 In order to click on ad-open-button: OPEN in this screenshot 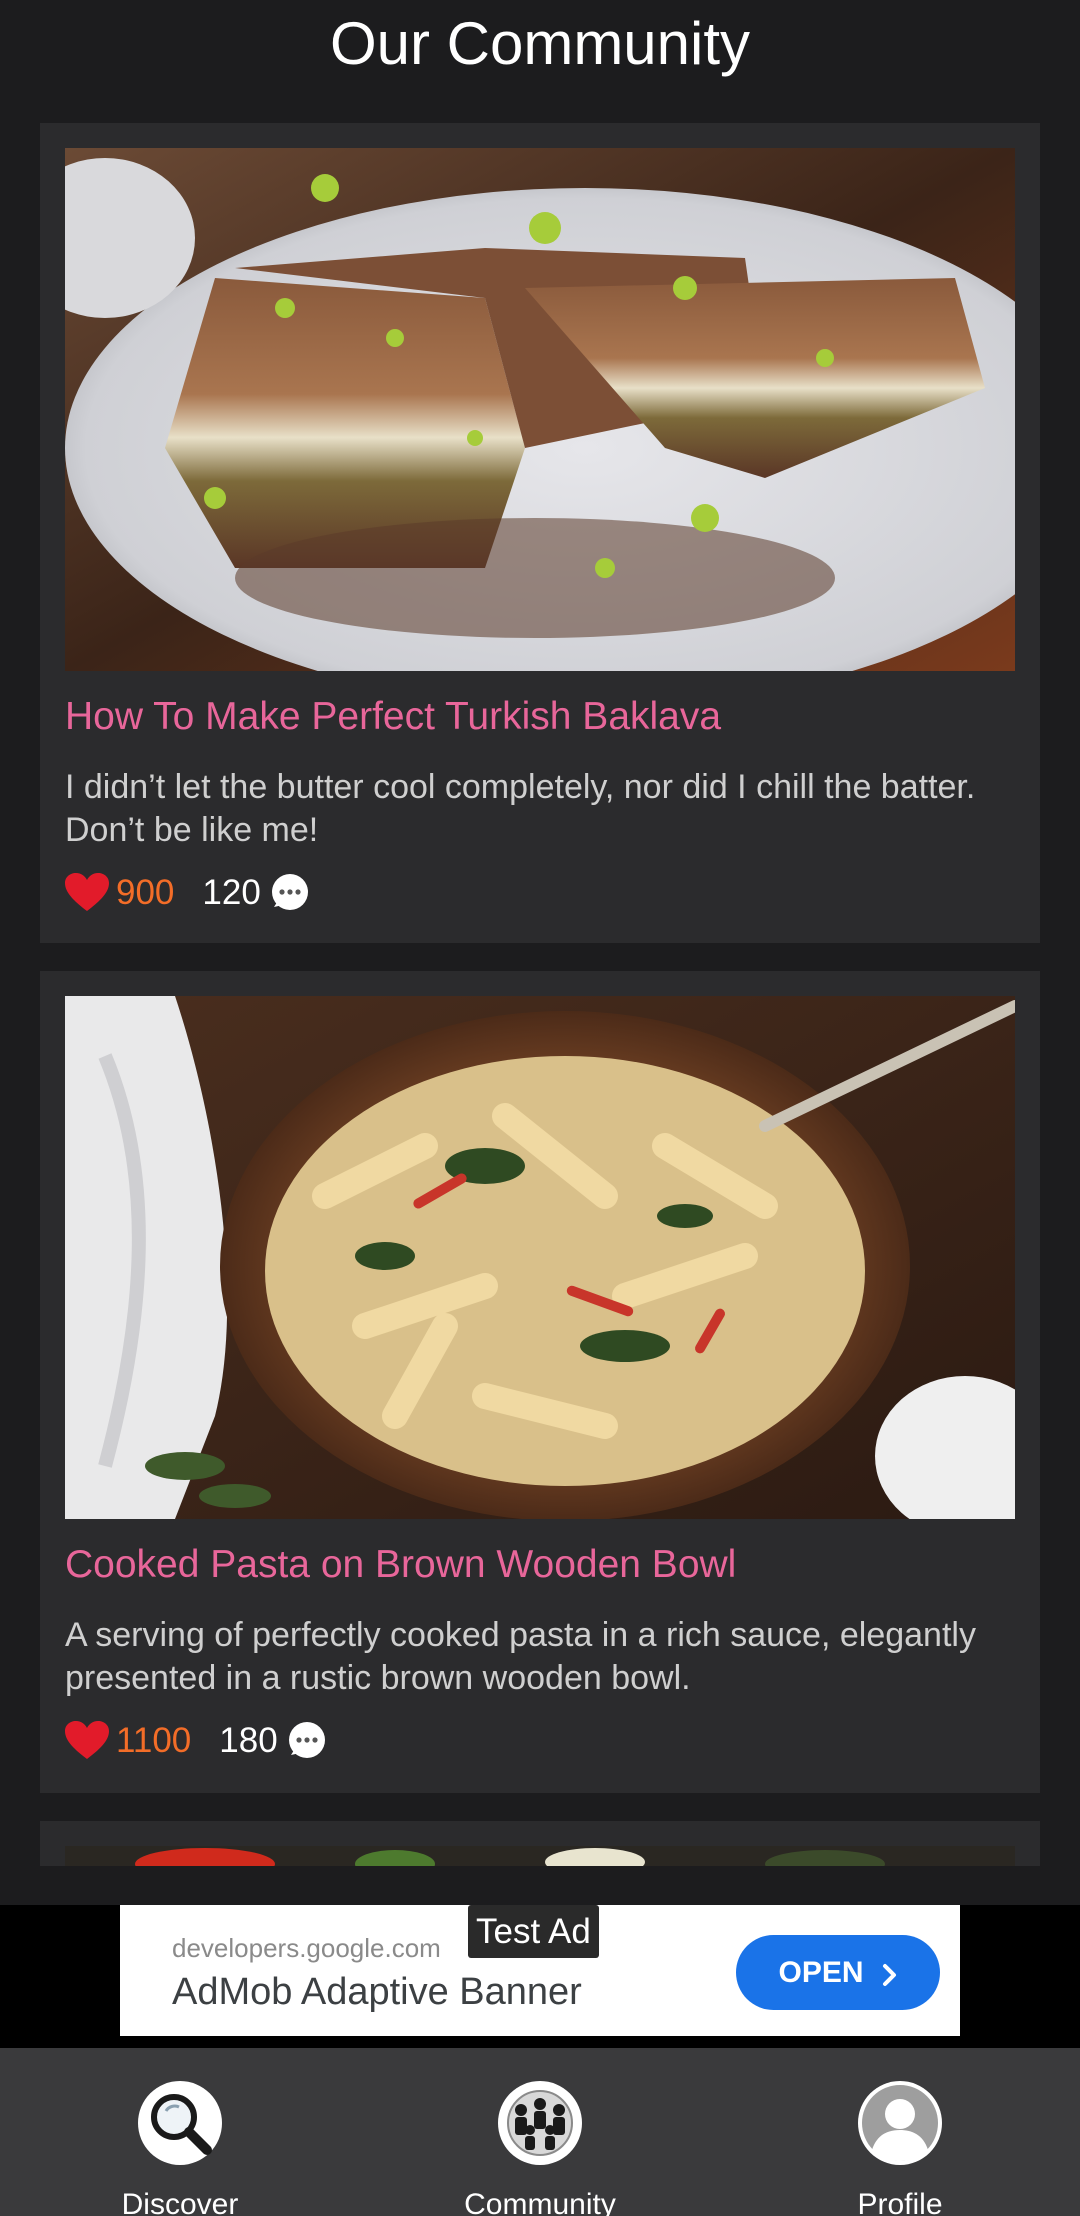, I will do `click(838, 1972)`.